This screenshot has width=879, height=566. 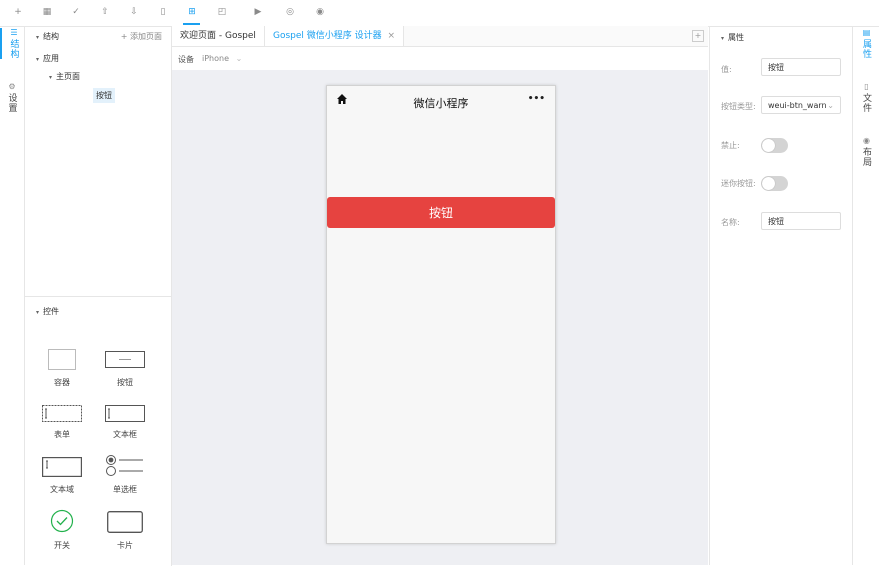 What do you see at coordinates (47, 12) in the screenshot?
I see `grid-icon: ▦` at bounding box center [47, 12].